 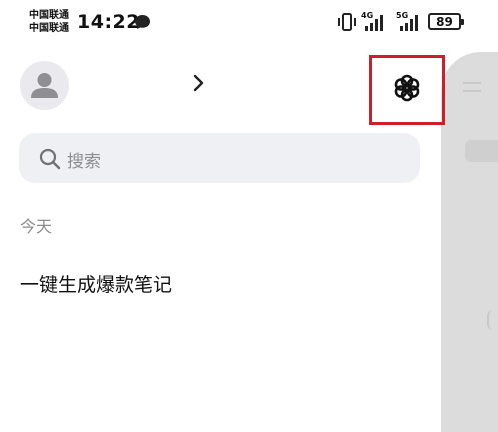 I want to click on network-type-1: 4G, so click(x=367, y=15).